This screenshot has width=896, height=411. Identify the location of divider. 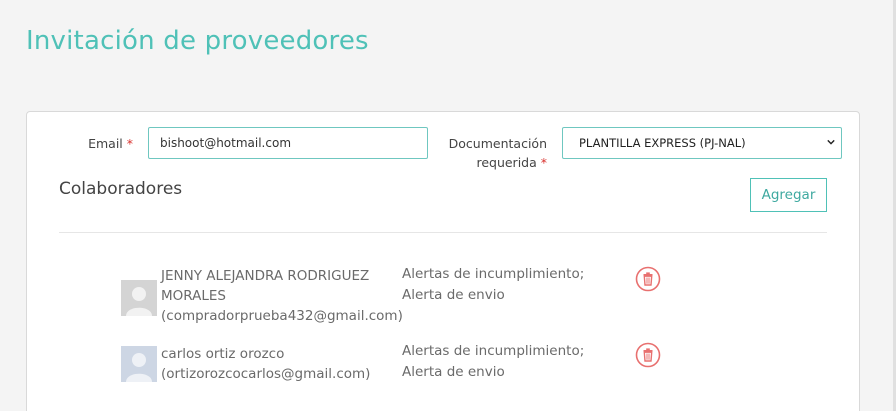
(443, 232).